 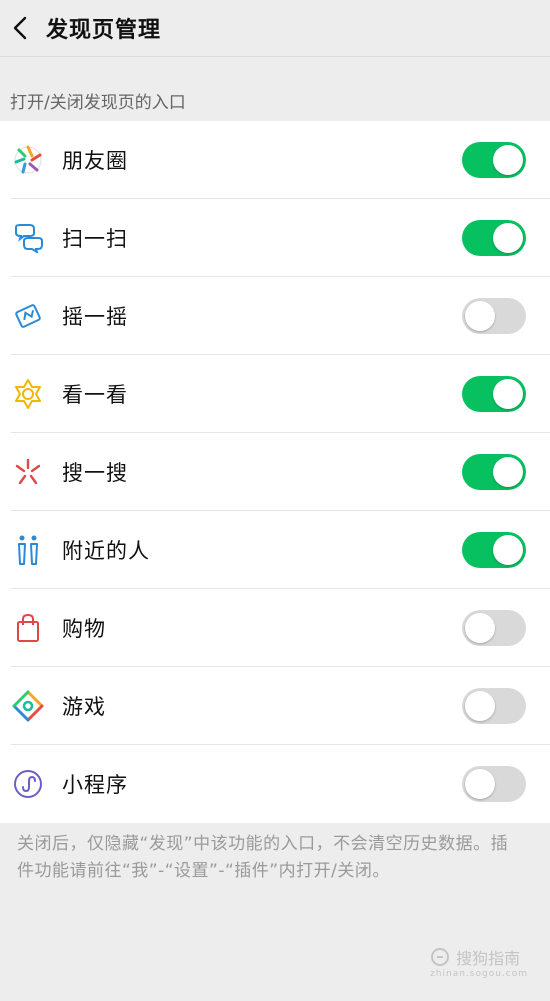 I want to click on entry-label: 游戏, so click(x=84, y=707).